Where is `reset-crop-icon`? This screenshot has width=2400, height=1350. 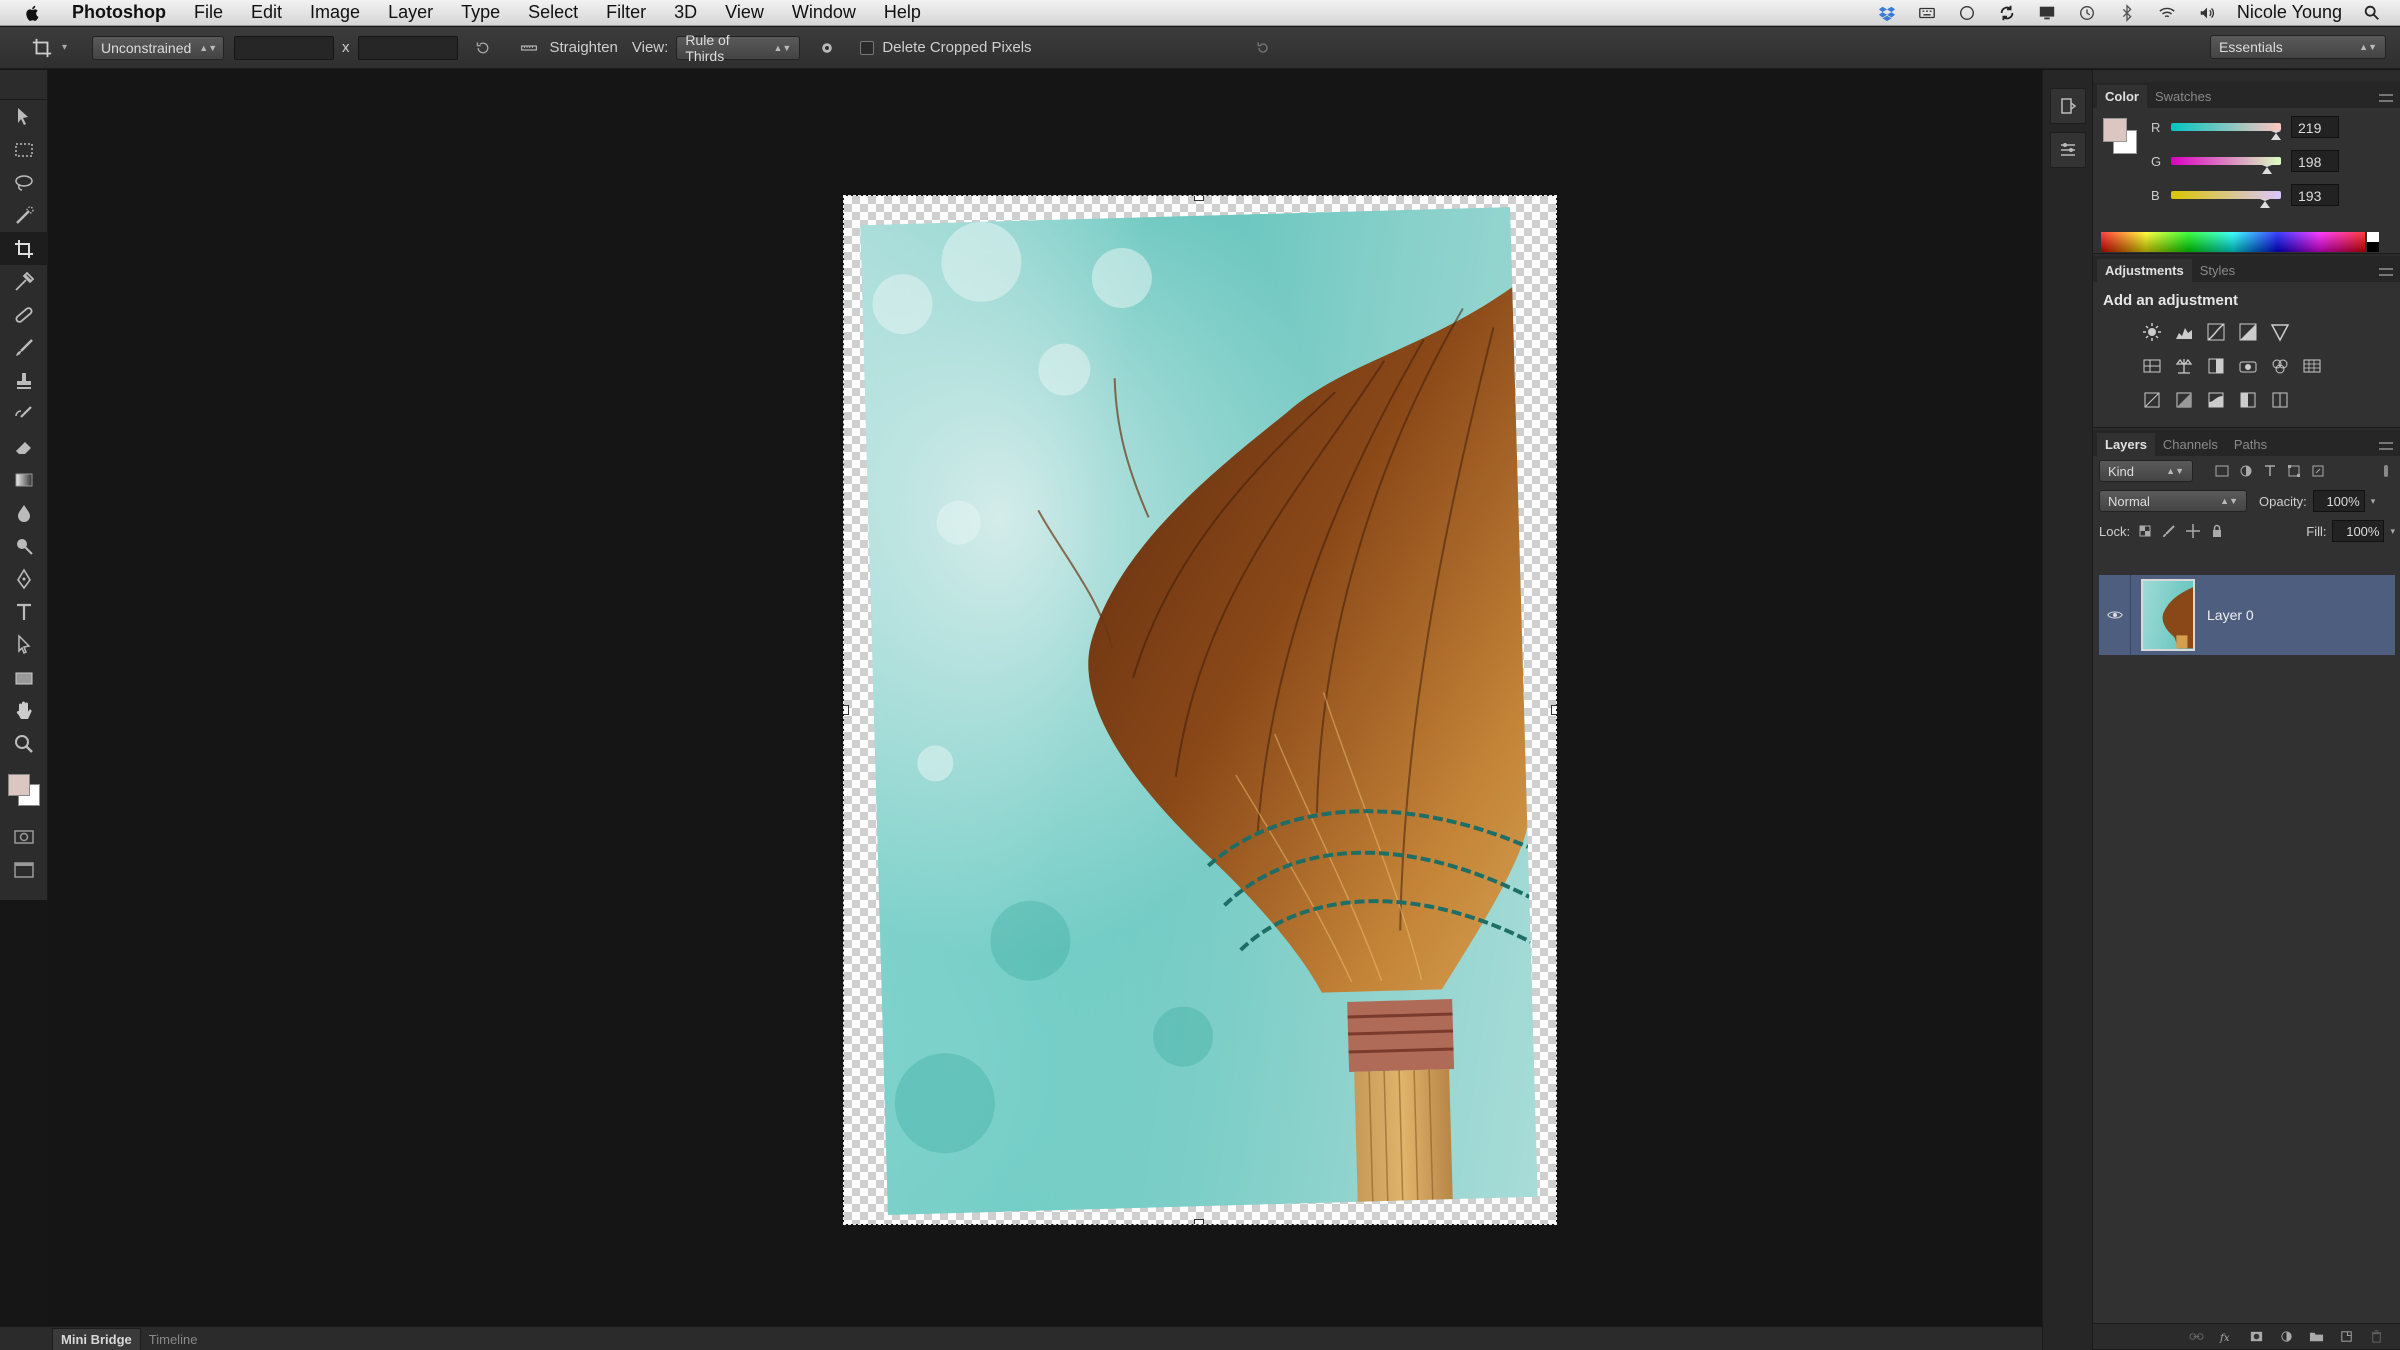
reset-crop-icon is located at coordinates (1263, 48).